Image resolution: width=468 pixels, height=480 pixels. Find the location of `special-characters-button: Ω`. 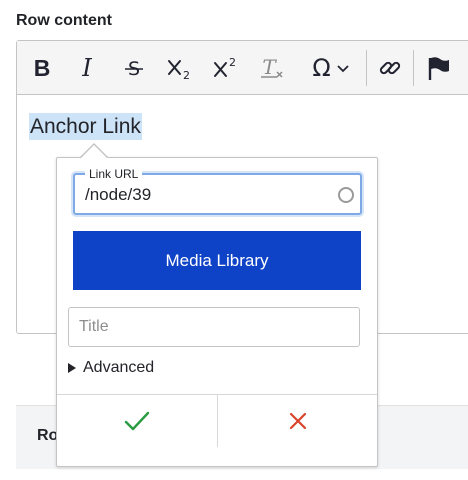

special-characters-button: Ω is located at coordinates (331, 68).